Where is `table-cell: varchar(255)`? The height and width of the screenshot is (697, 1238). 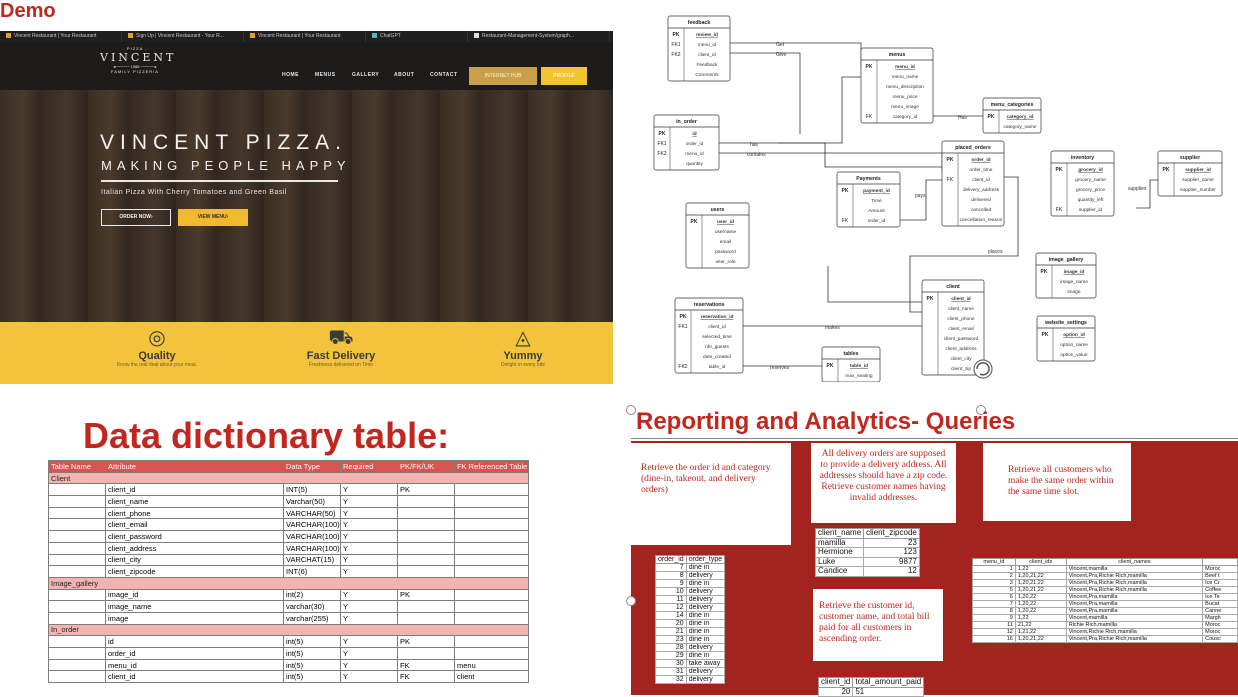
table-cell: varchar(255) is located at coordinates (312, 618).